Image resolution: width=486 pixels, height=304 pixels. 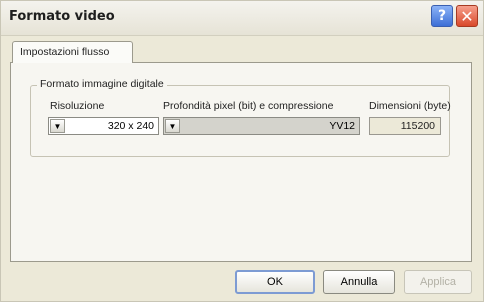 I want to click on resolution-label: Risoluzione, so click(x=77, y=106).